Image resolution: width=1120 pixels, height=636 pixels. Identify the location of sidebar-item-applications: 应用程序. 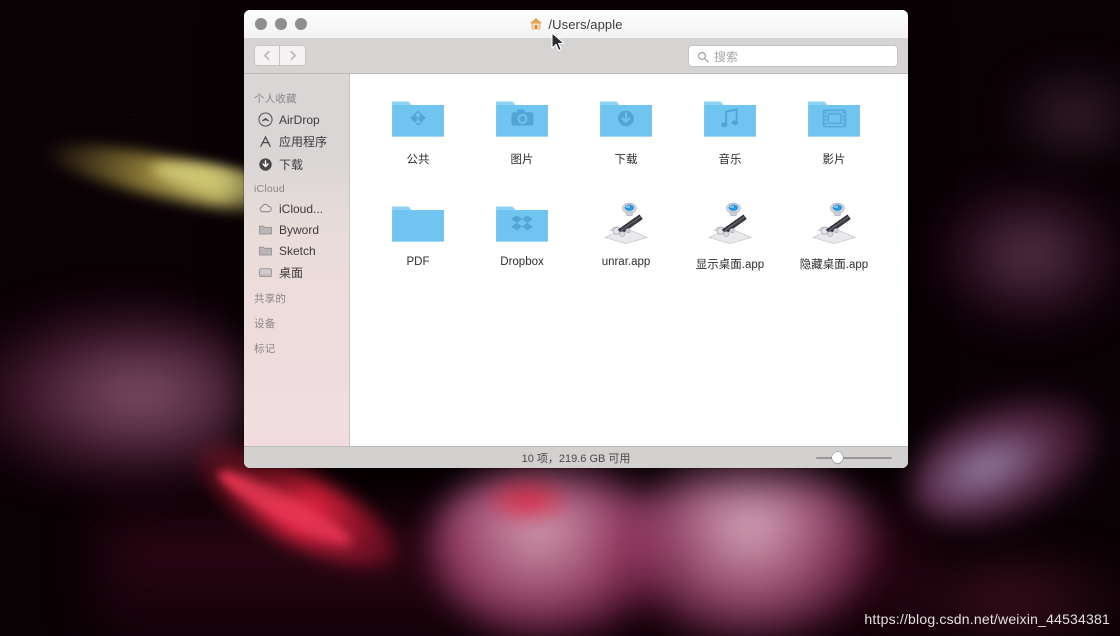
(296, 141).